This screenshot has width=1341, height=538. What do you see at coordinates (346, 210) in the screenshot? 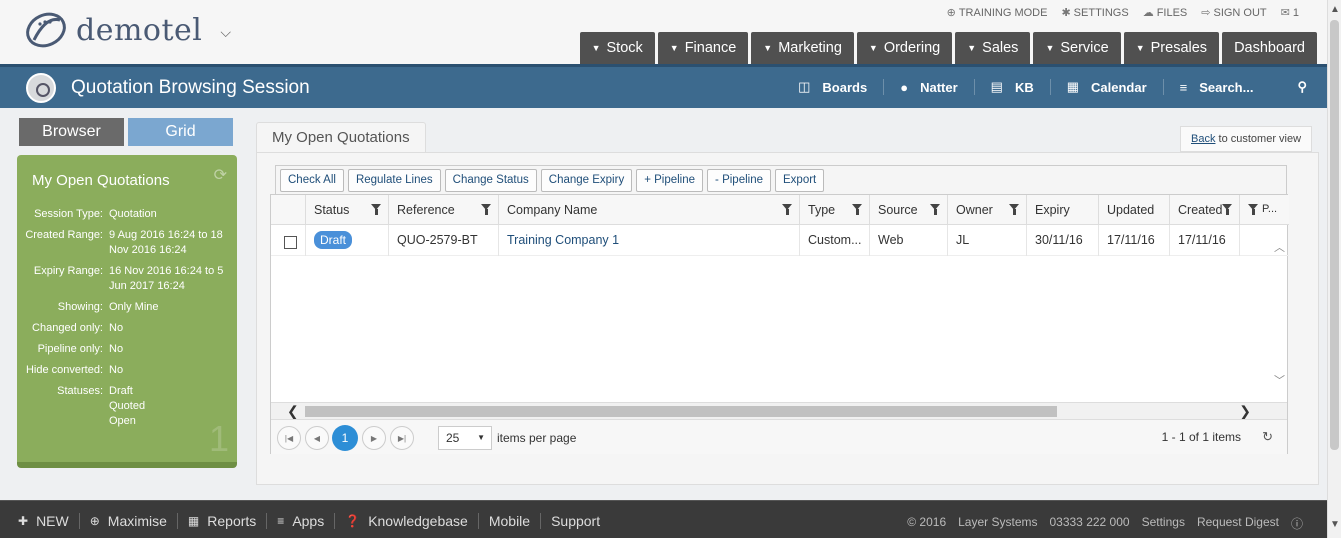
I see `column-header-status: Status` at bounding box center [346, 210].